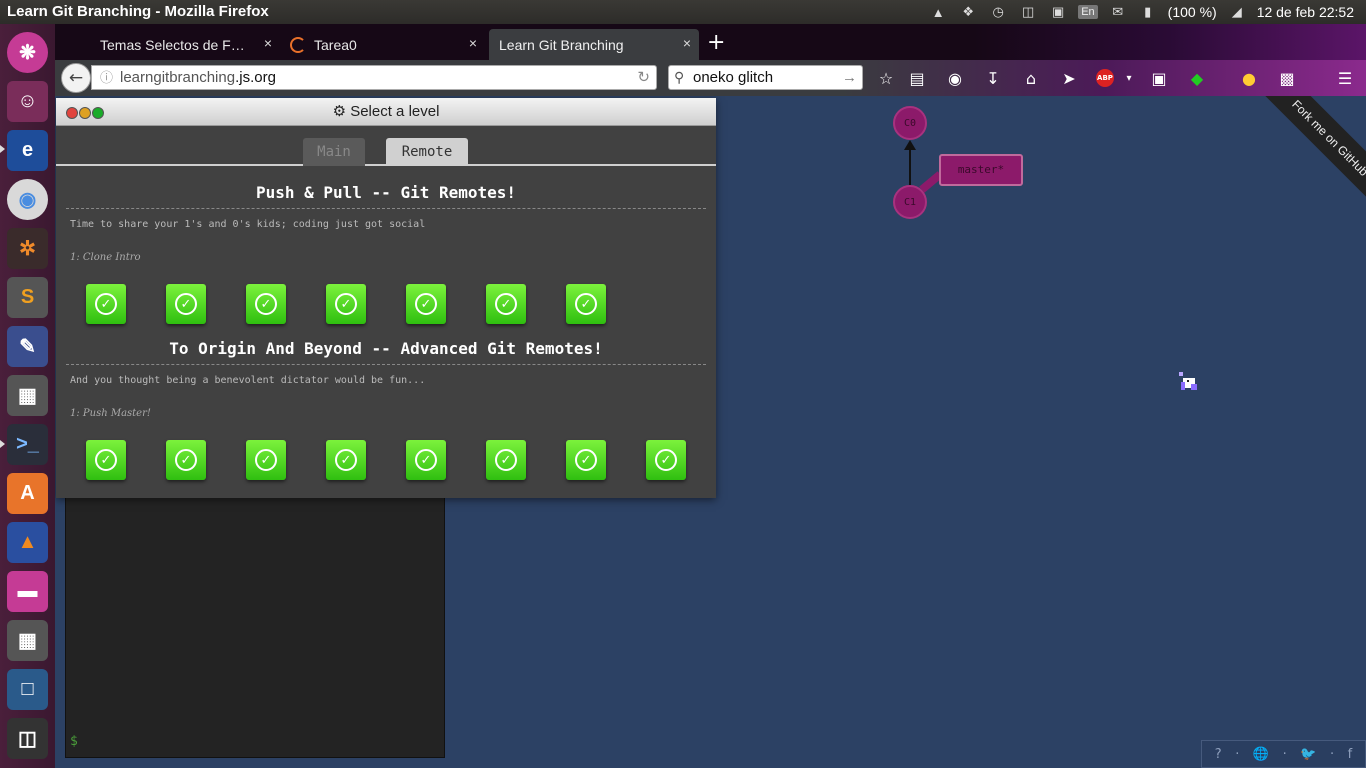  I want to click on search-go-icon: →, so click(849, 77).